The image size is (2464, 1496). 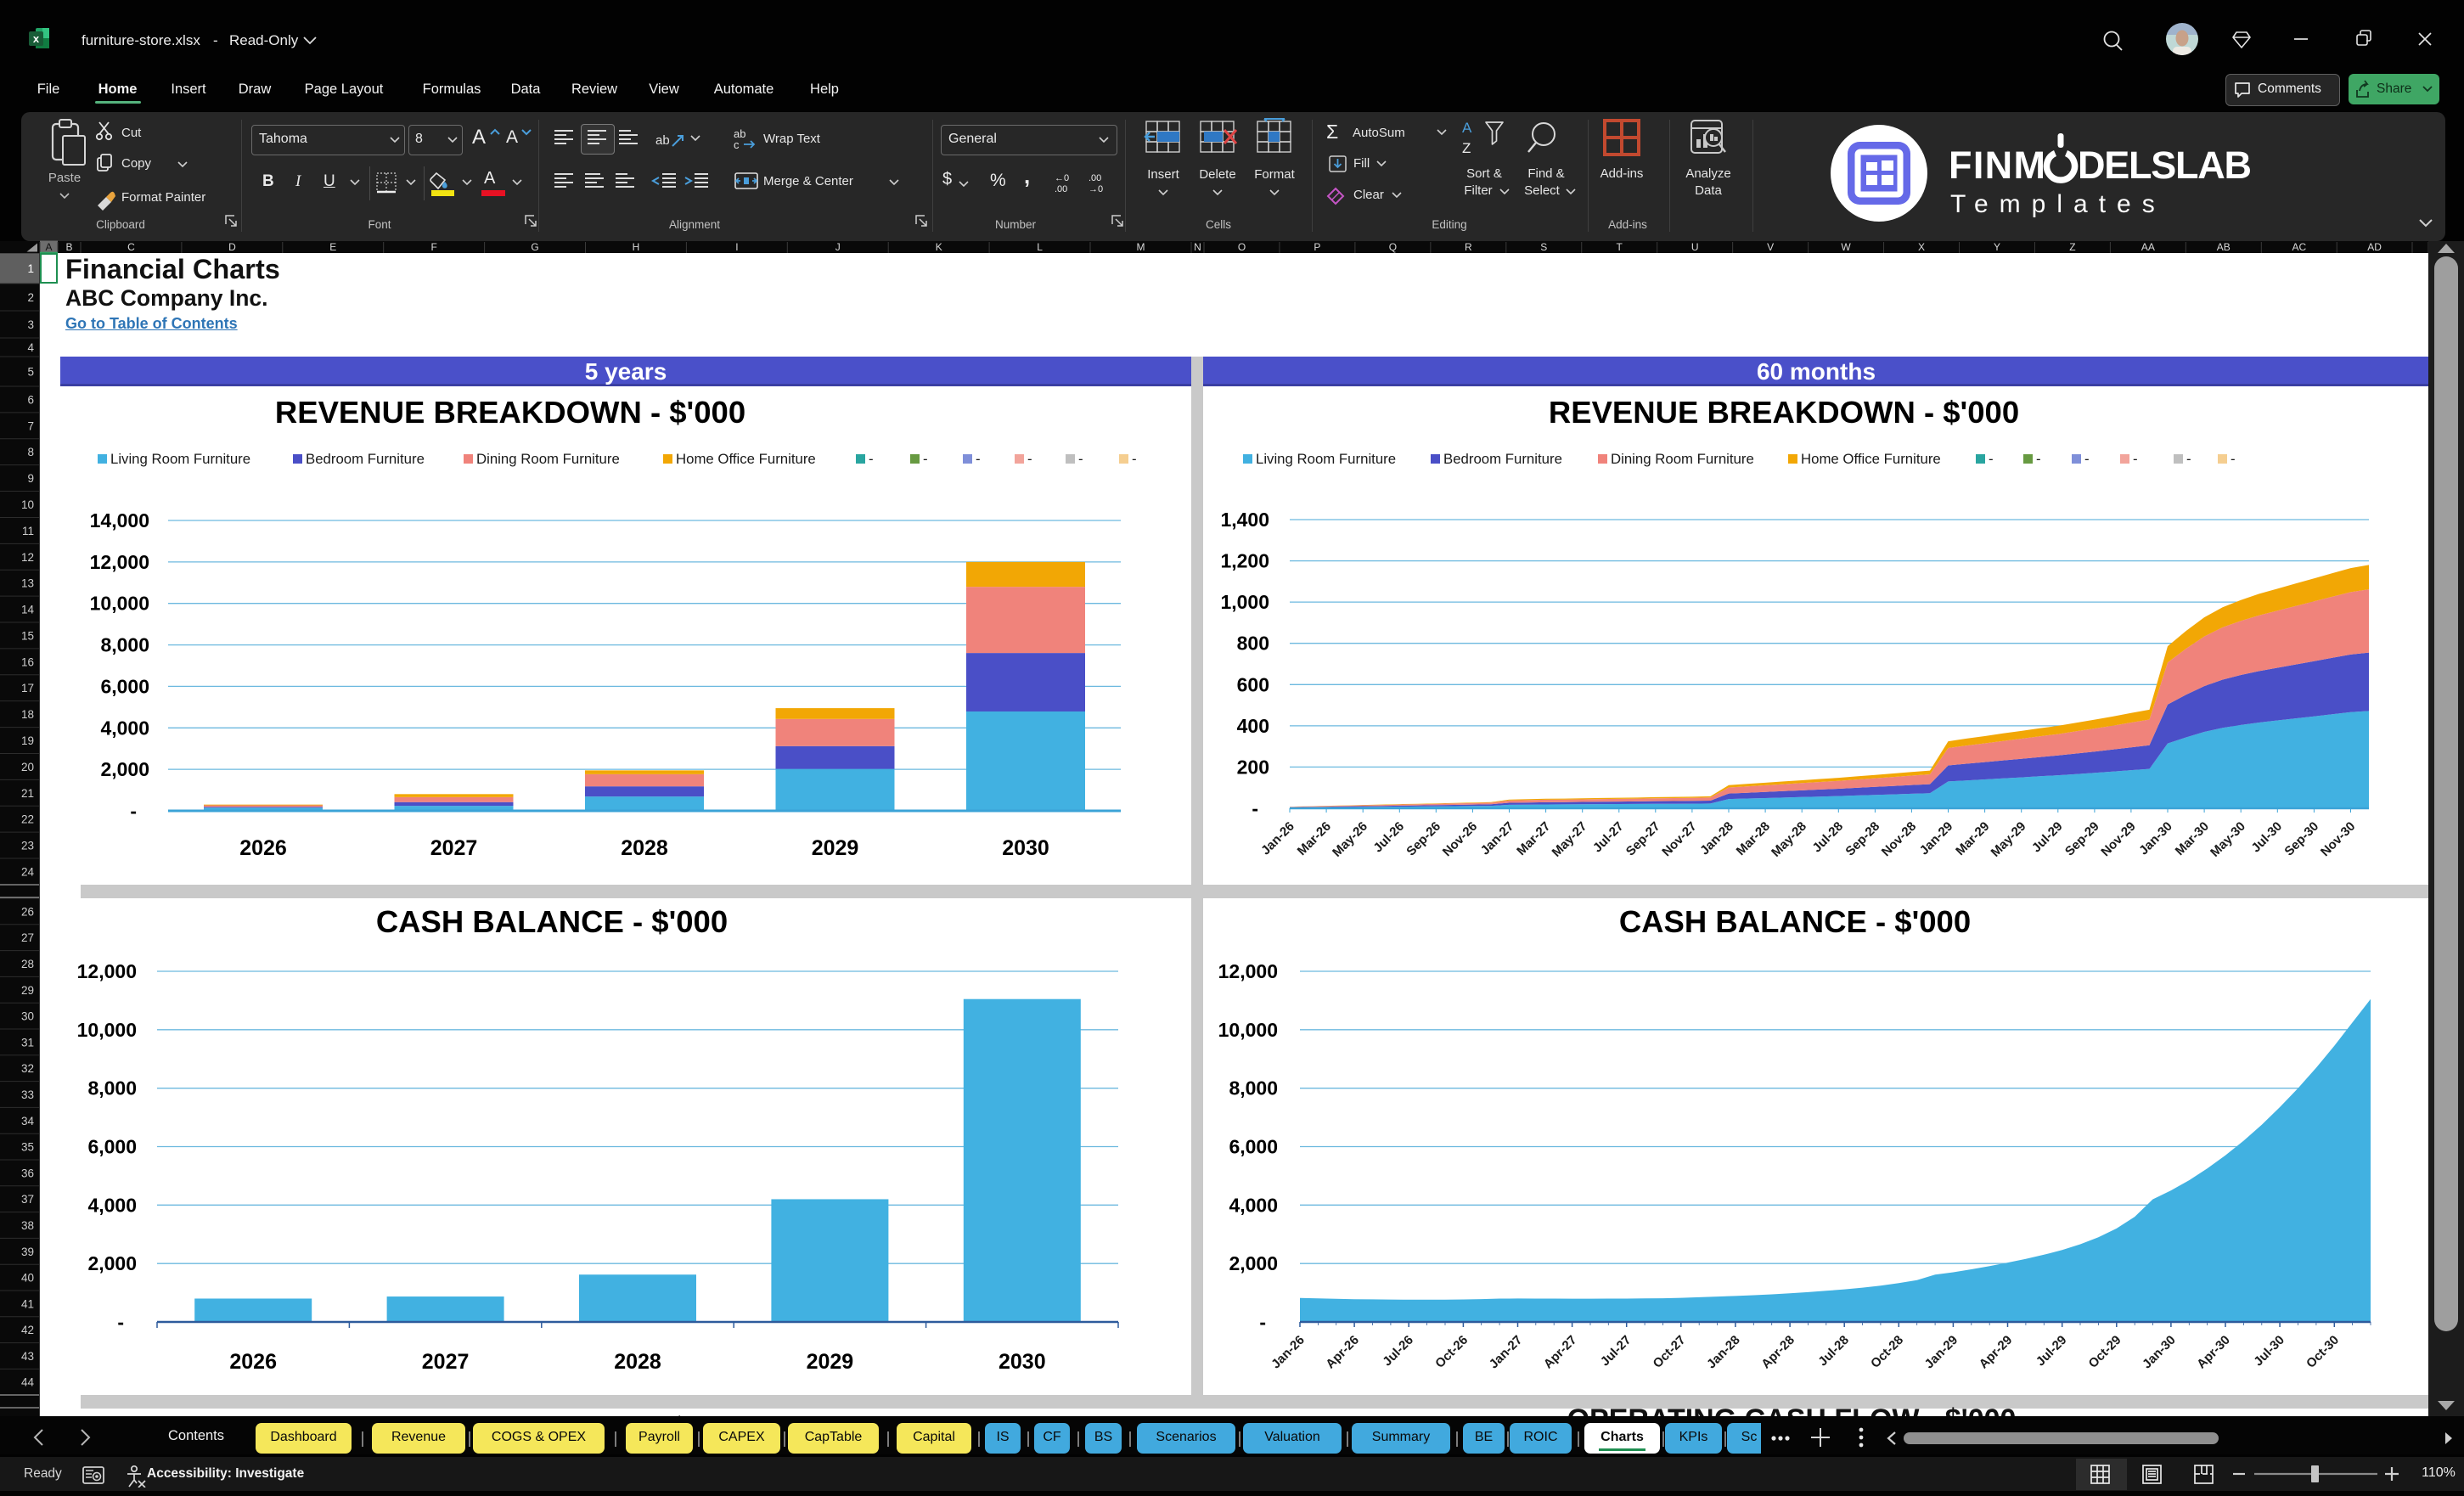 I want to click on svg-text: May-28, so click(x=1789, y=839).